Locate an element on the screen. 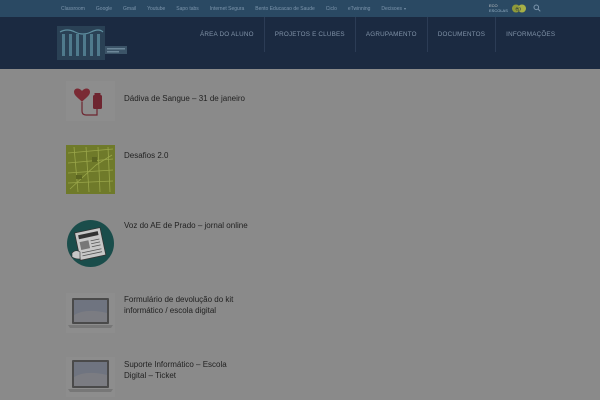 The height and width of the screenshot is (400, 600). blood-donation-icon is located at coordinates (90, 101).